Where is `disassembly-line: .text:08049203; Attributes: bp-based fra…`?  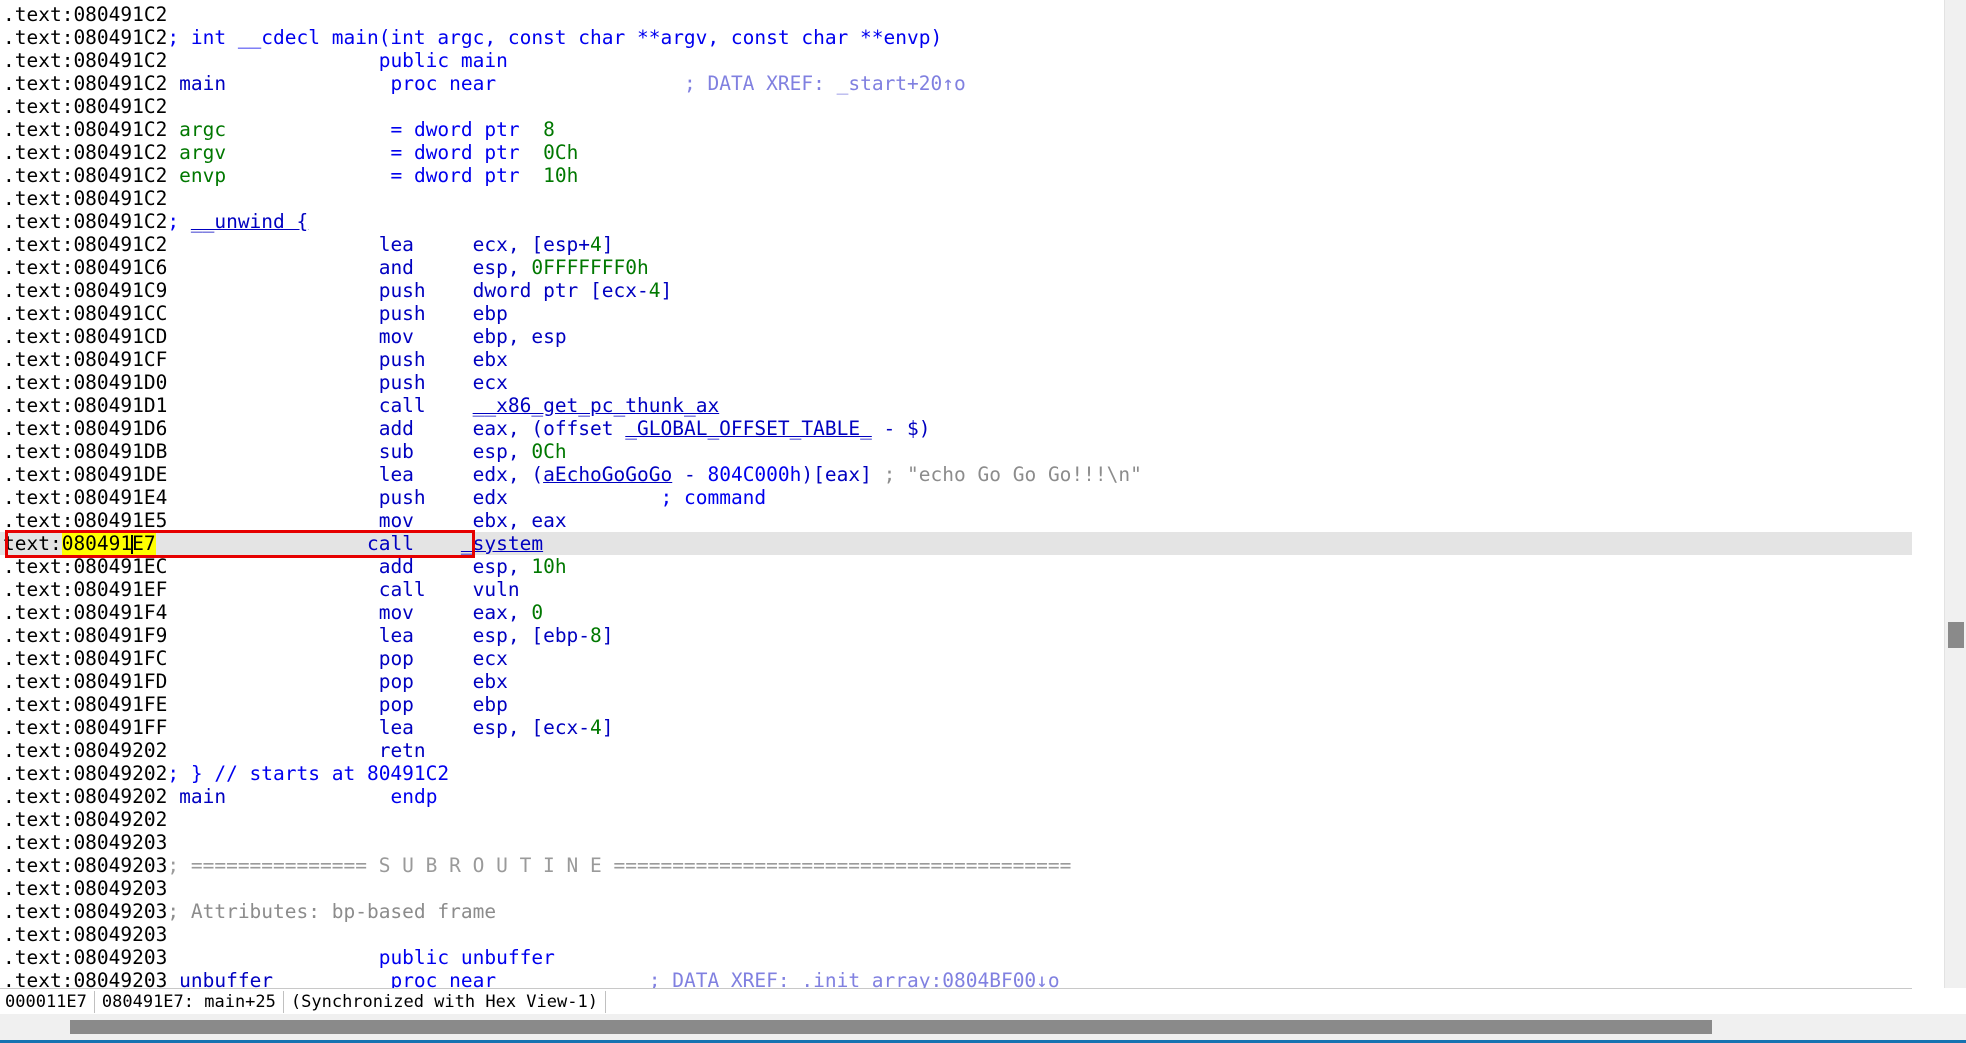
disassembly-line: .text:08049203; Attributes: bp-based fra… is located at coordinates (956, 911).